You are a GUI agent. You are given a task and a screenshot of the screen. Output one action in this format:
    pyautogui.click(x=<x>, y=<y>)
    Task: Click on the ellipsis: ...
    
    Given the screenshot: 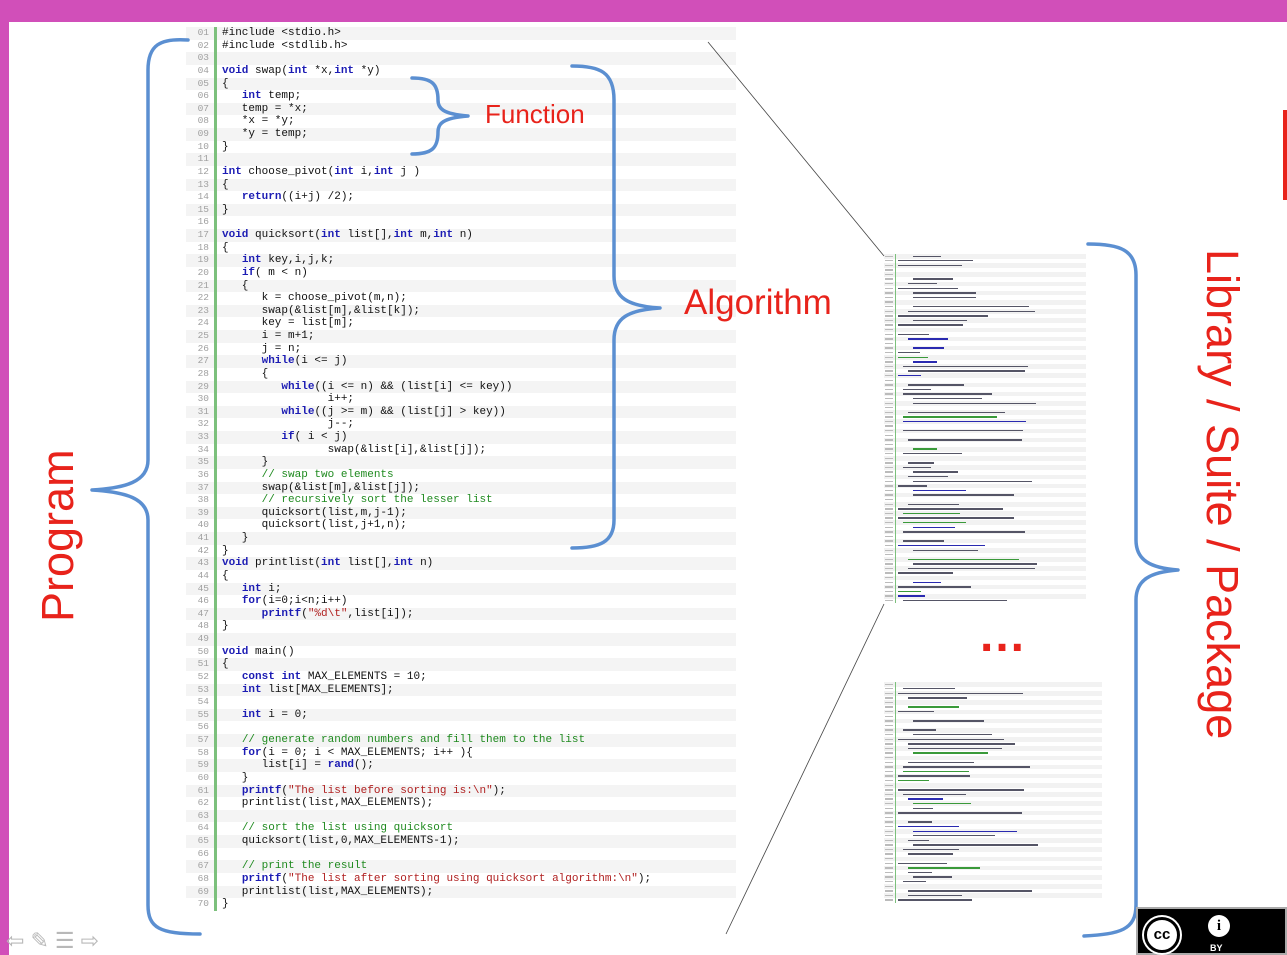 What is the action you would take?
    pyautogui.click(x=1003, y=635)
    